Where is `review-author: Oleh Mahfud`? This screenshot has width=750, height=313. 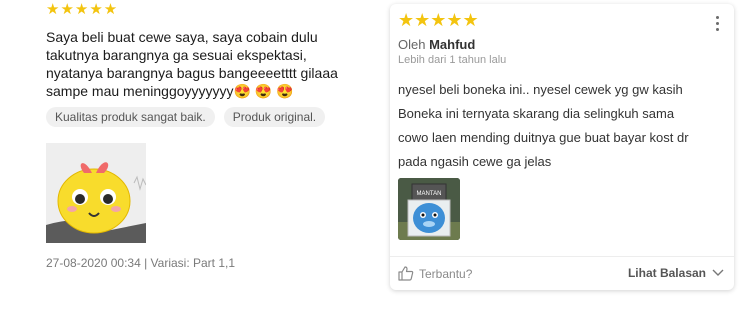 review-author: Oleh Mahfud is located at coordinates (437, 44).